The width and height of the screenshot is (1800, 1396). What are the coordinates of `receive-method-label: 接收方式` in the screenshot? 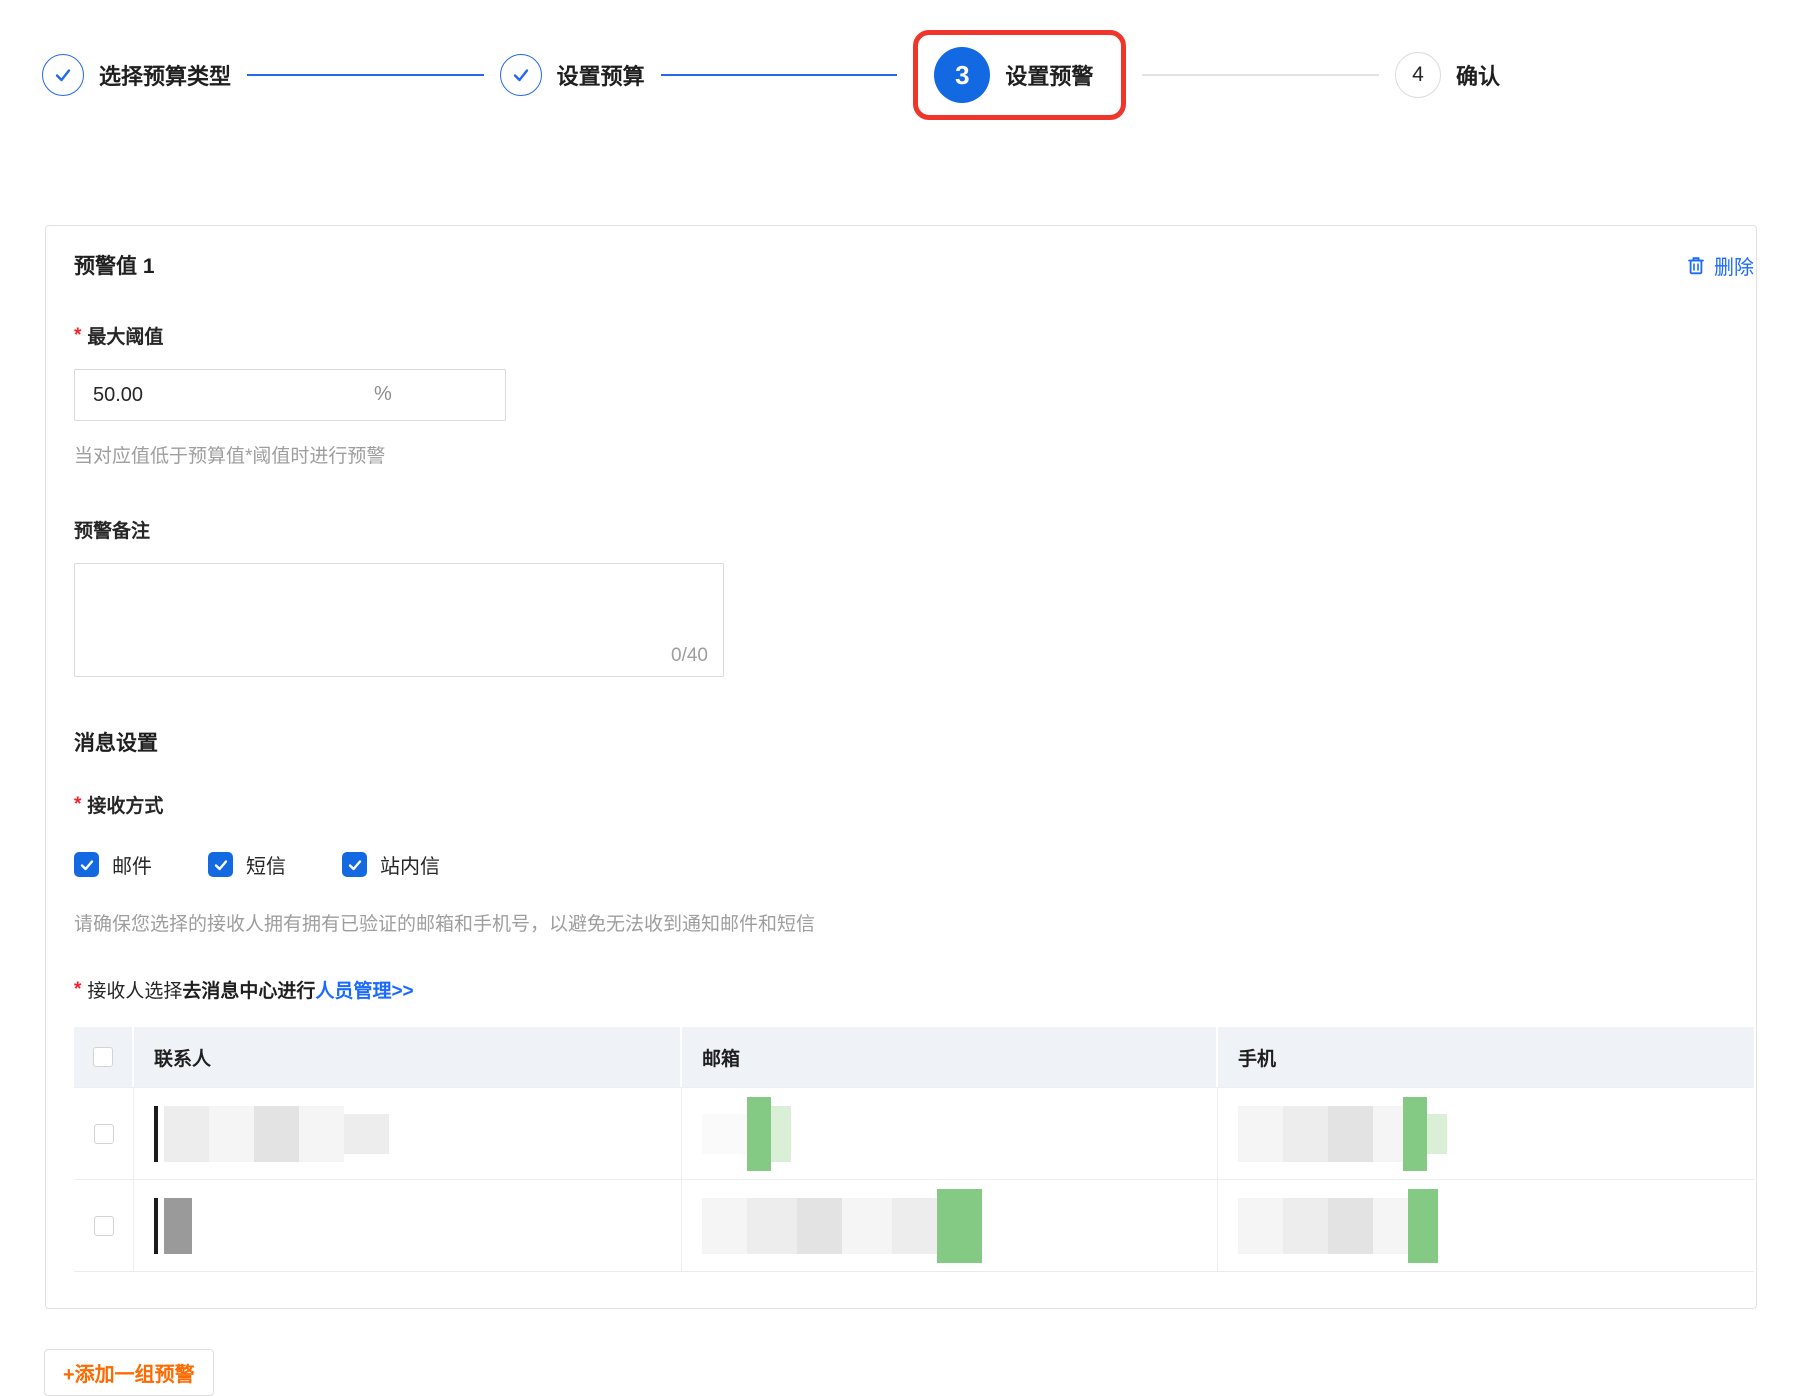 It's located at (125, 806).